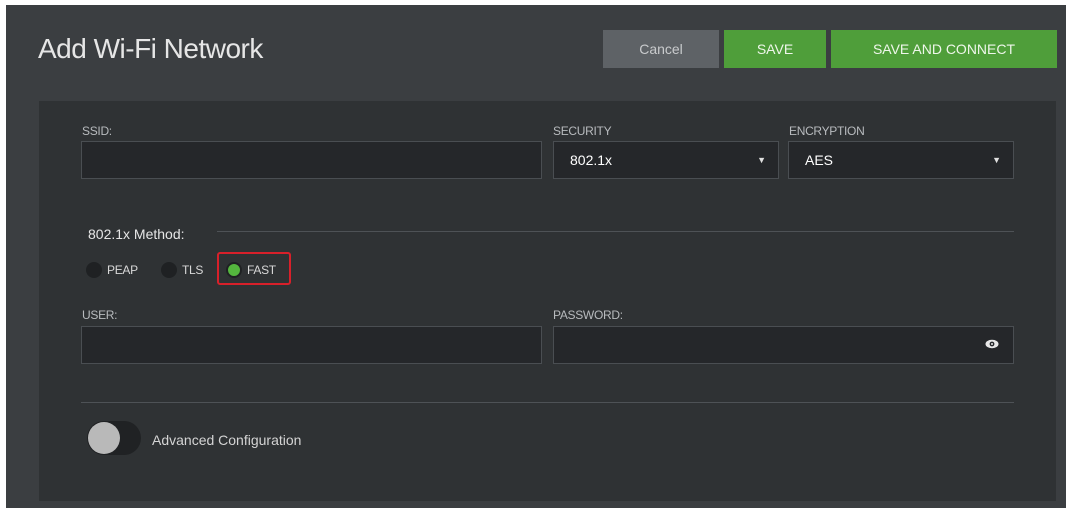 The image size is (1066, 508). Describe the element at coordinates (661, 49) in the screenshot. I see `cancel-button: Cancel` at that location.